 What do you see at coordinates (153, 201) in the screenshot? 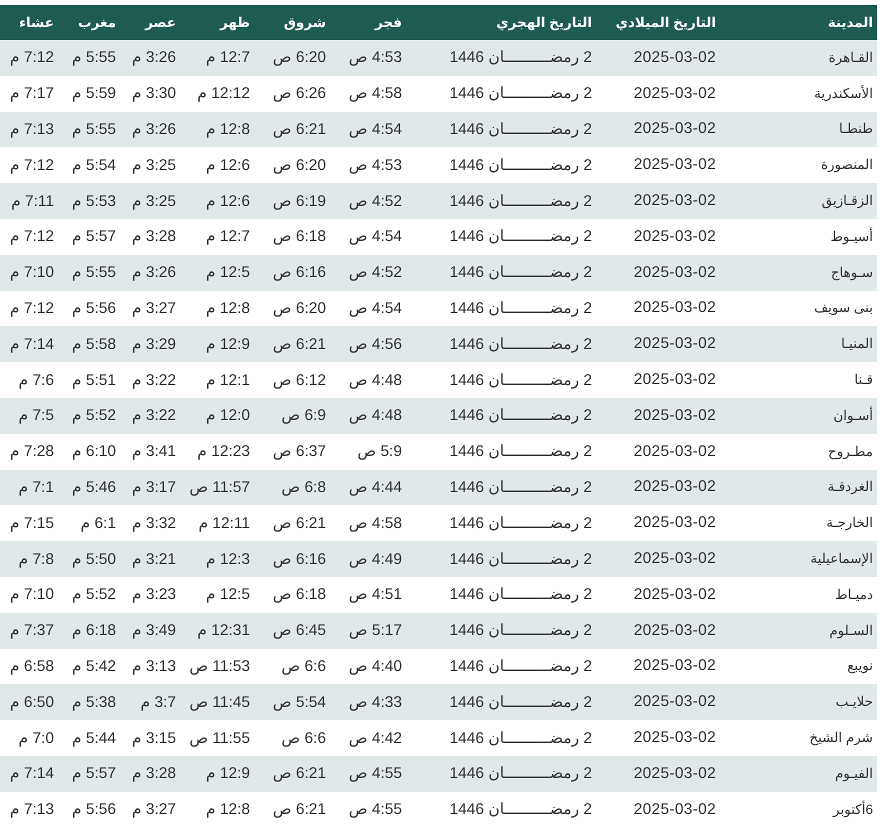
I see `table-cell-text: 3:25 م` at bounding box center [153, 201].